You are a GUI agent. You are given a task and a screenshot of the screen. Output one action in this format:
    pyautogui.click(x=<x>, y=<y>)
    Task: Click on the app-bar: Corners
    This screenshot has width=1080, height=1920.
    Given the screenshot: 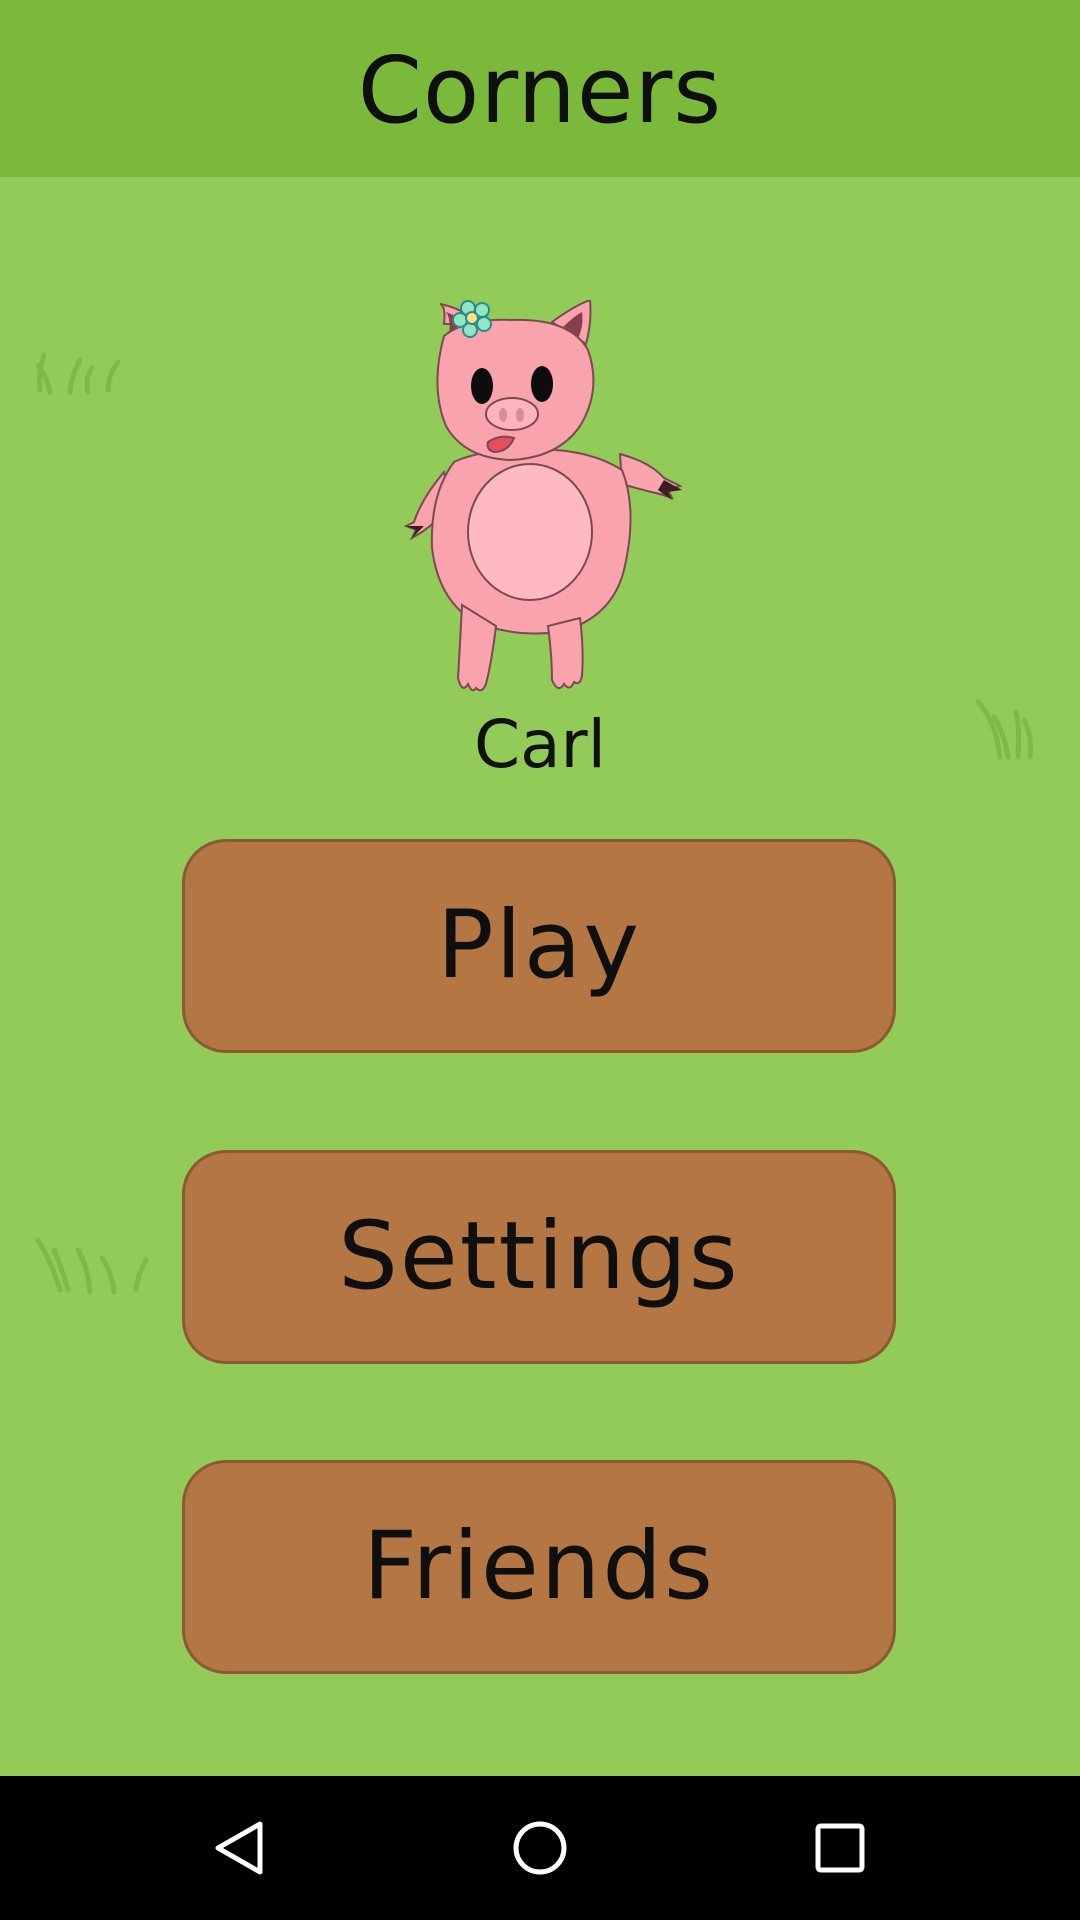 What is the action you would take?
    pyautogui.click(x=540, y=88)
    